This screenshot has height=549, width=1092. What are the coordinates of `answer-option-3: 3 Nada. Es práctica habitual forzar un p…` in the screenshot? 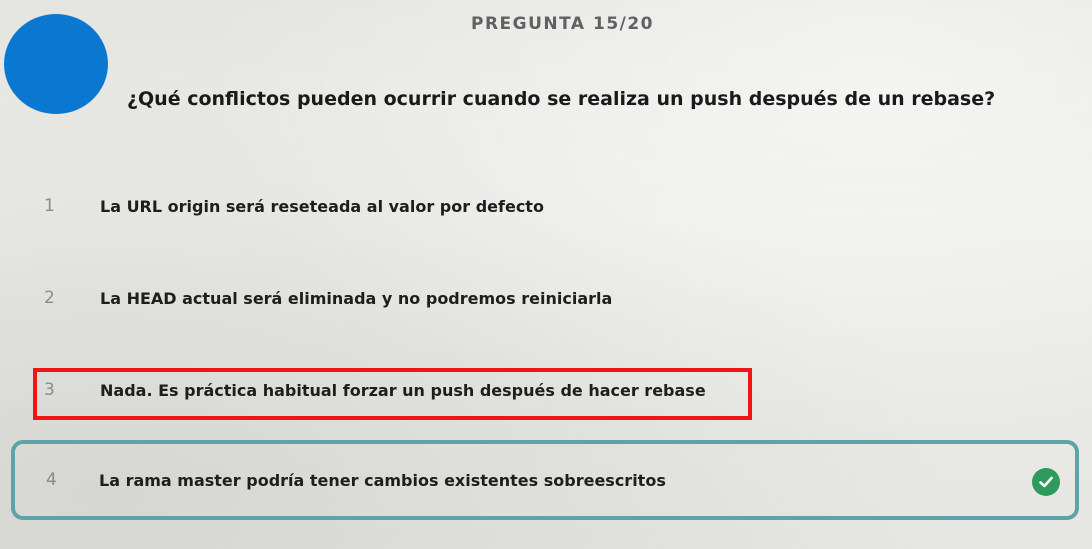 It's located at (547, 390).